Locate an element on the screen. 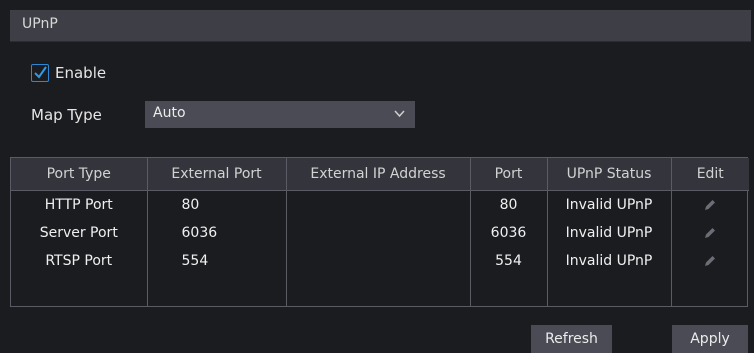 The width and height of the screenshot is (754, 353). table-row: Server Port 6036 6036 Invalid UPnP is located at coordinates (380, 233).